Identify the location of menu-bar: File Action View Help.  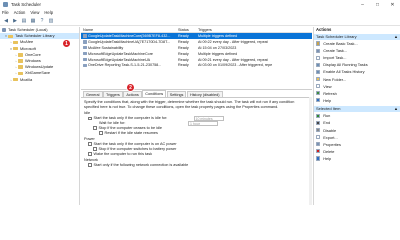
(200, 12).